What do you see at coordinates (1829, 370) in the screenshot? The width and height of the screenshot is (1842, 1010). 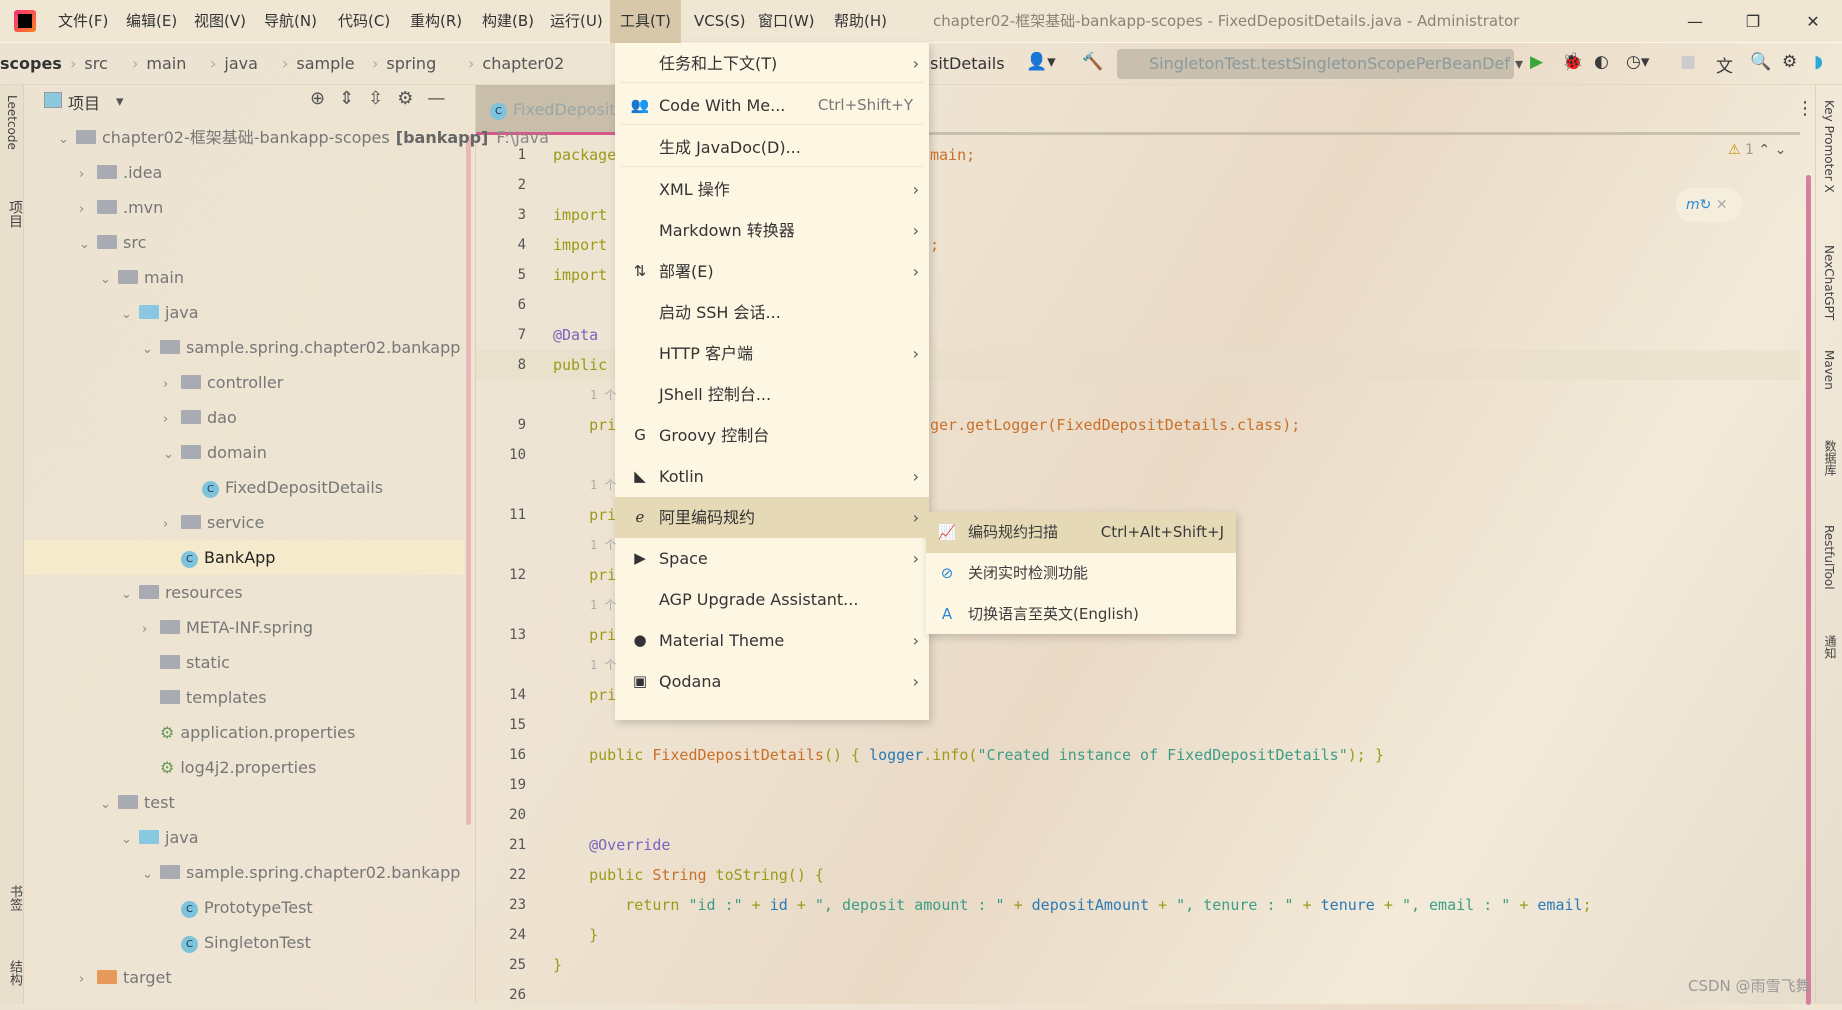 I see `right-tool-tab: Maven` at bounding box center [1829, 370].